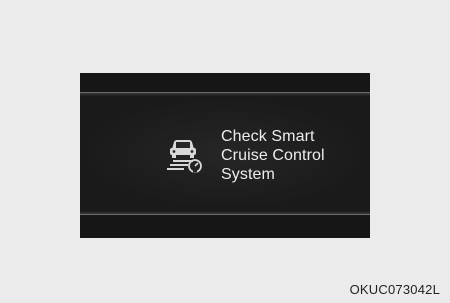  What do you see at coordinates (225, 224) in the screenshot?
I see `display-bottom-band` at bounding box center [225, 224].